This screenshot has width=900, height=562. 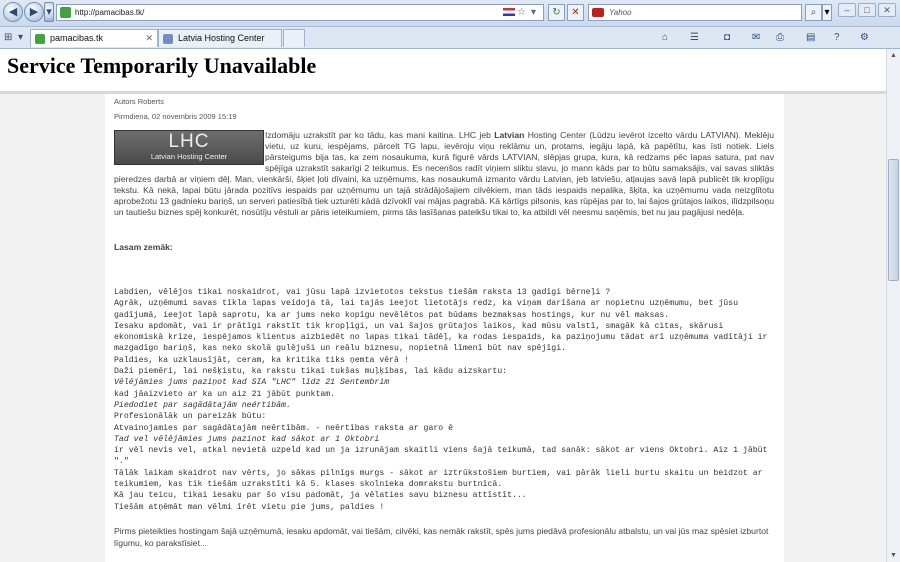 I want to click on tab-latvia-hosting: Latvia Hosting Center, so click(x=220, y=38).